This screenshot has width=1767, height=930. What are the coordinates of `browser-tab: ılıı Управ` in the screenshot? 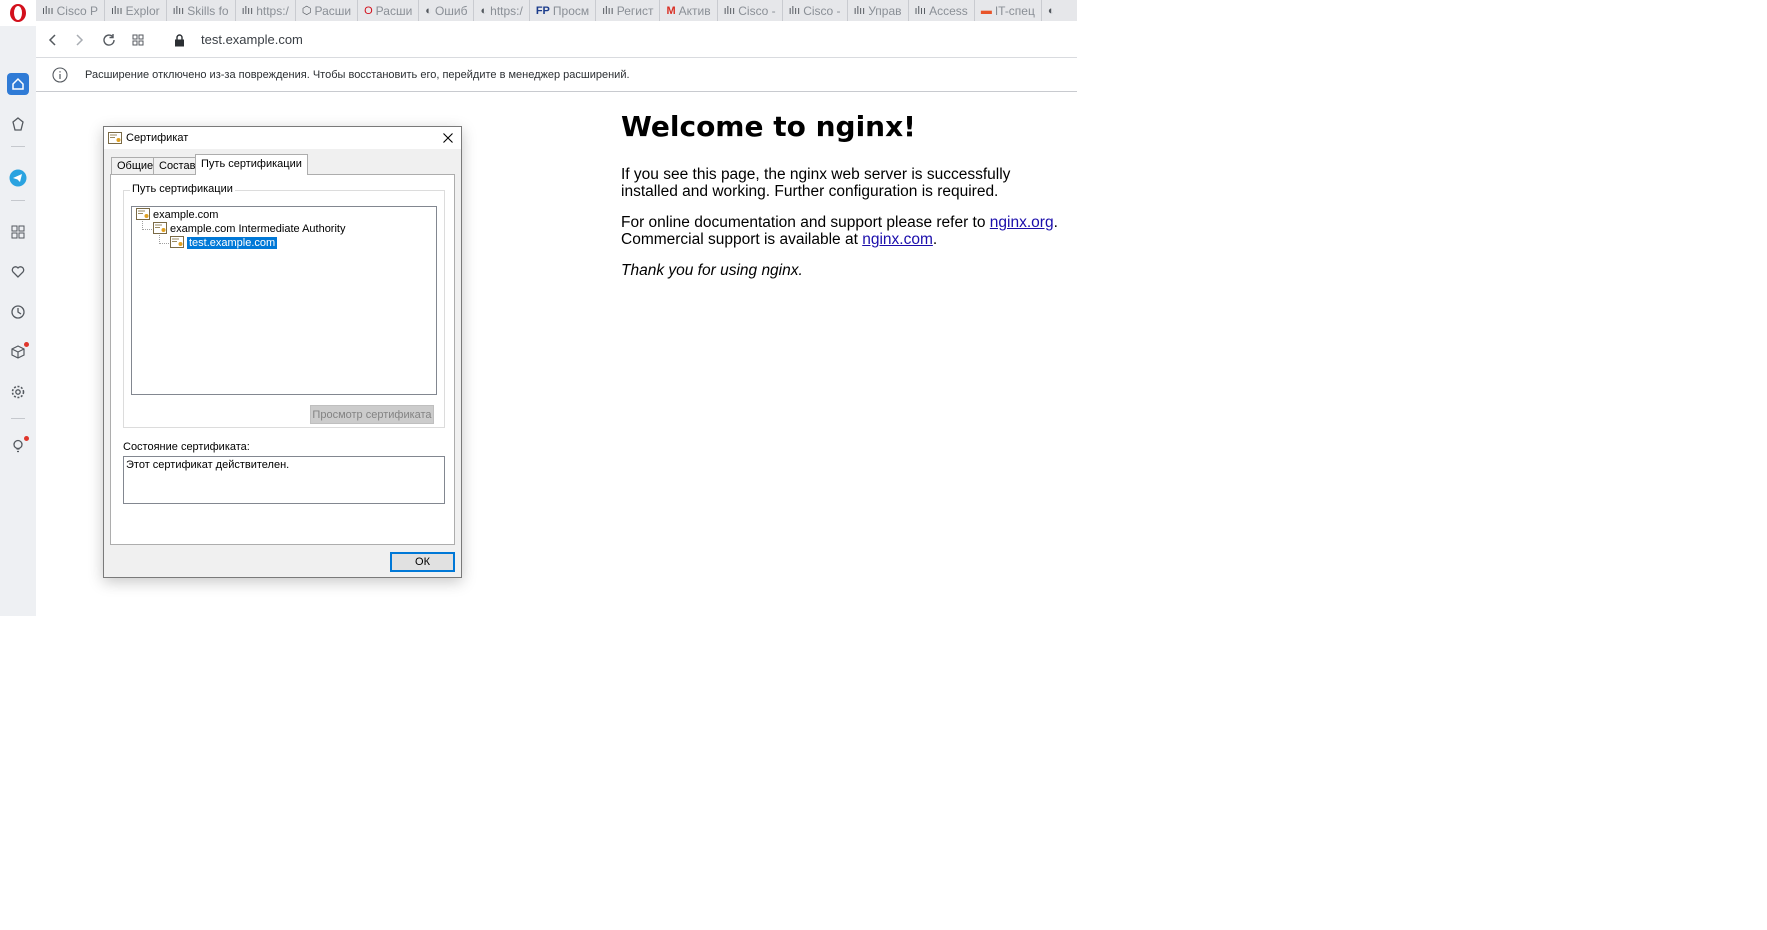 It's located at (878, 10).